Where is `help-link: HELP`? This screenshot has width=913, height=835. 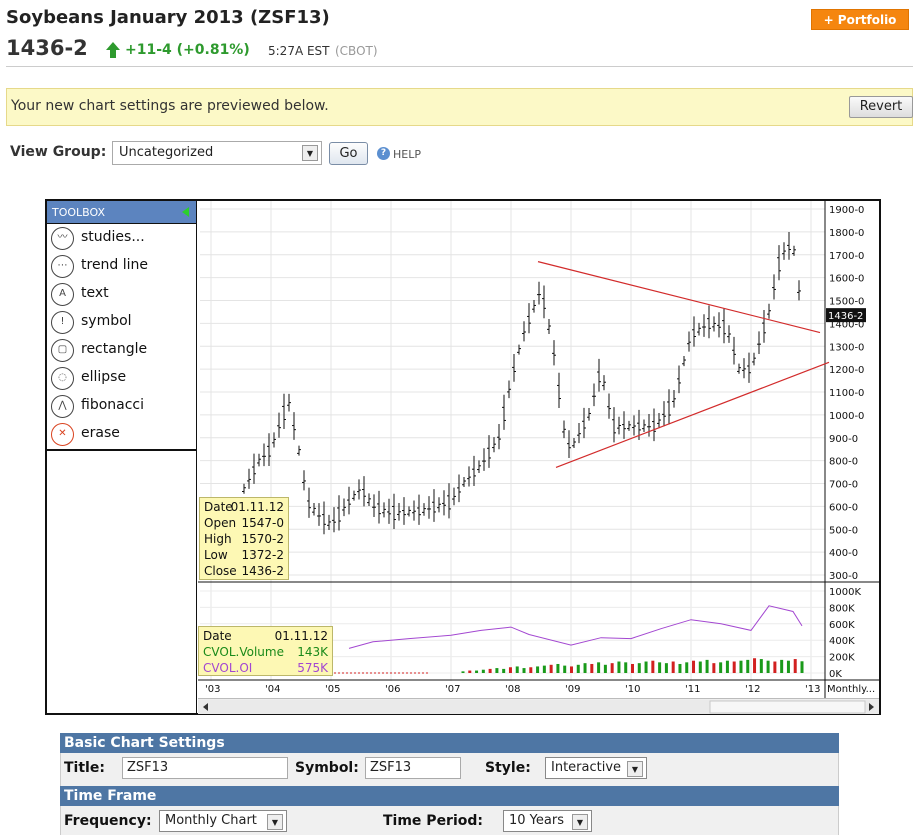 help-link: HELP is located at coordinates (407, 154).